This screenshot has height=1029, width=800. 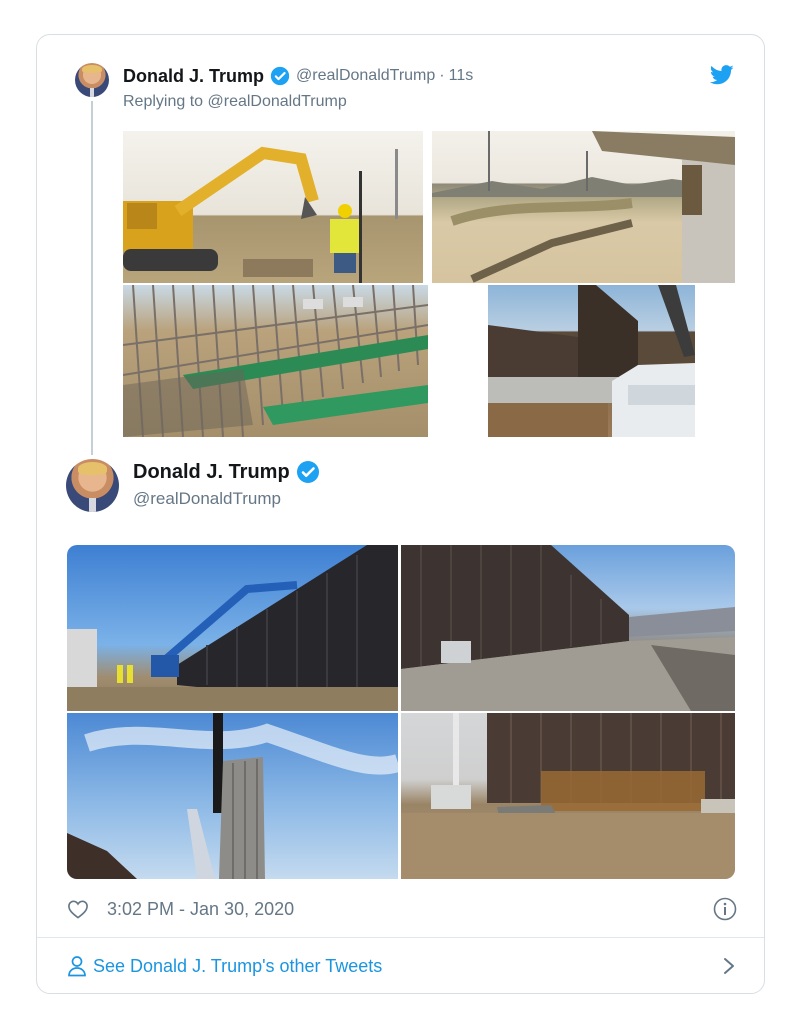 I want to click on wall-crew-photo, so click(x=568, y=796).